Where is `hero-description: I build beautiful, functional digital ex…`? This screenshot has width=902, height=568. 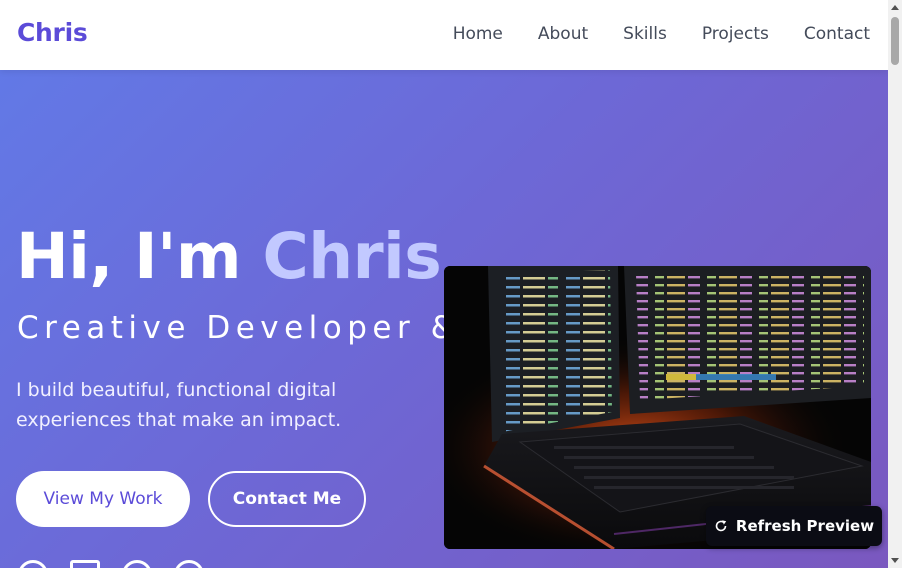 hero-description: I build beautiful, functional digital ex… is located at coordinates (179, 405).